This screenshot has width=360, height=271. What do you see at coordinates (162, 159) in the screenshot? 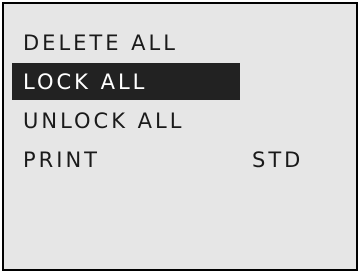
I see `menu-item-print: PRINT STD` at bounding box center [162, 159].